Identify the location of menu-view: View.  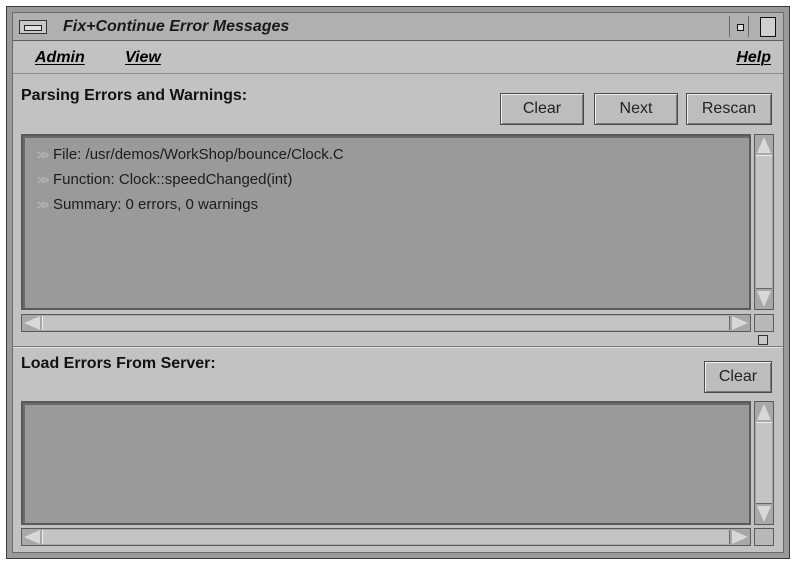
(143, 58).